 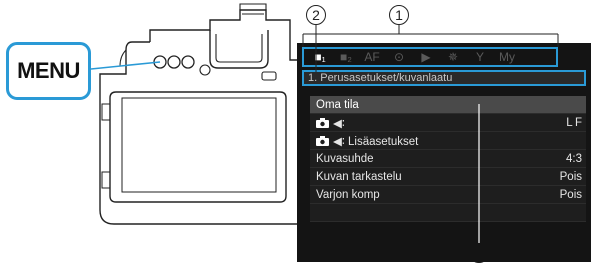 I want to click on menu-row-label: Varjon komp, so click(x=348, y=194).